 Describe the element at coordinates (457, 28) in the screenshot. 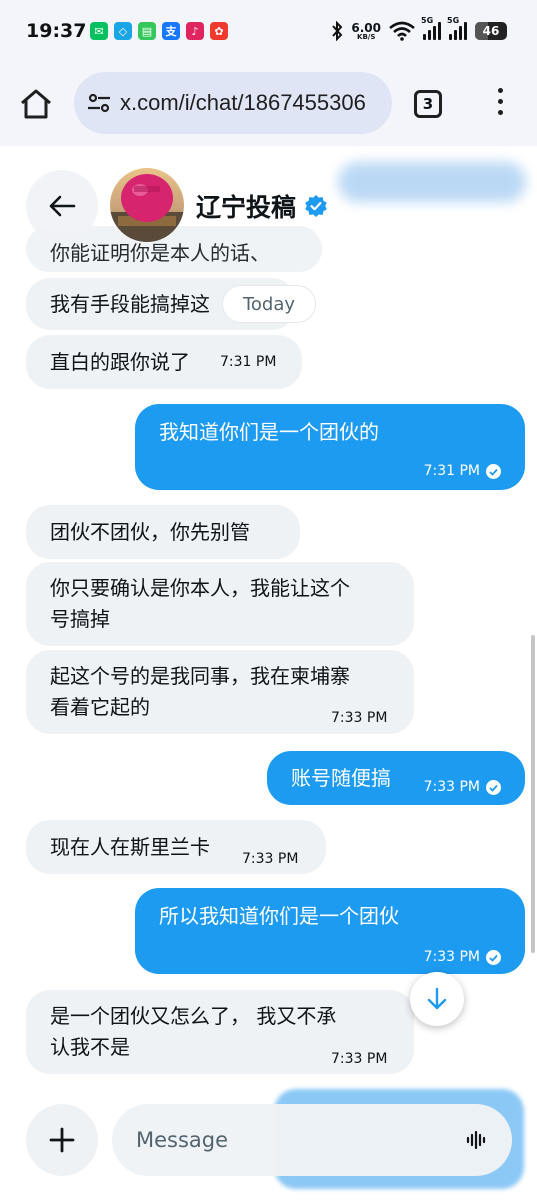

I see `signal-icon-2: 5G` at that location.